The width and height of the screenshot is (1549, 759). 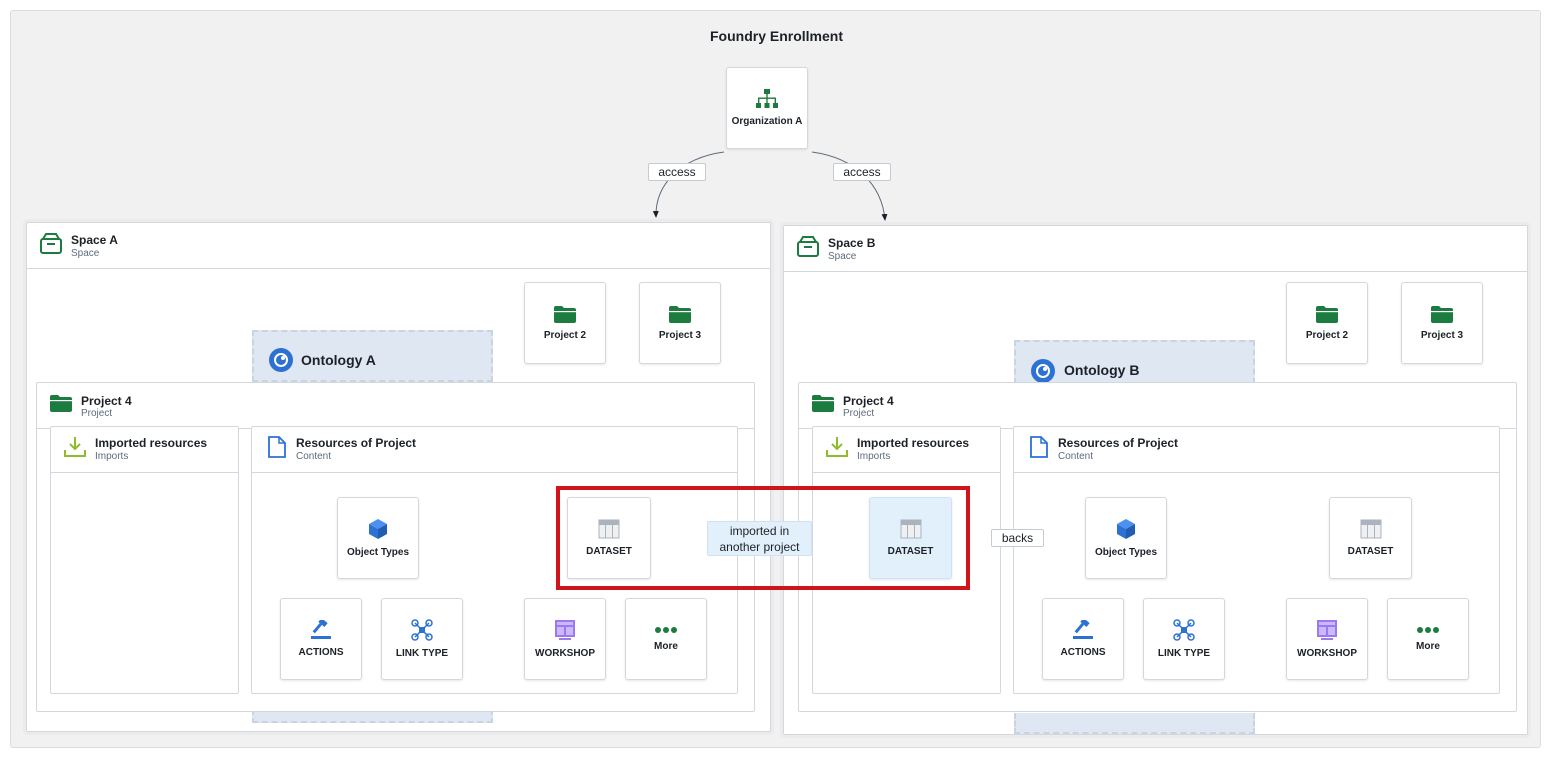 What do you see at coordinates (852, 243) in the screenshot?
I see `space-b-title: Space B` at bounding box center [852, 243].